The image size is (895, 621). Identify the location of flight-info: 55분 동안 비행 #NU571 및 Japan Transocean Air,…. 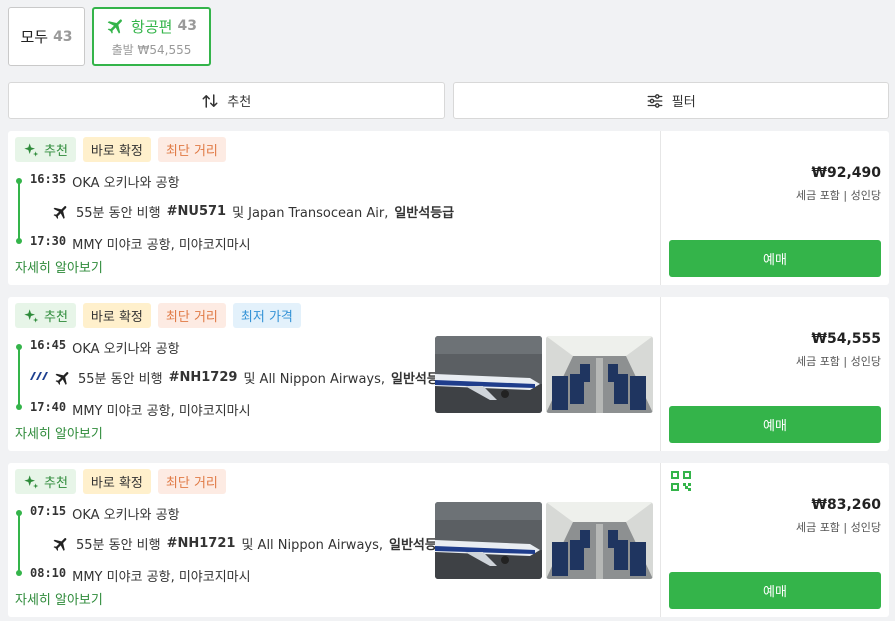
(253, 211).